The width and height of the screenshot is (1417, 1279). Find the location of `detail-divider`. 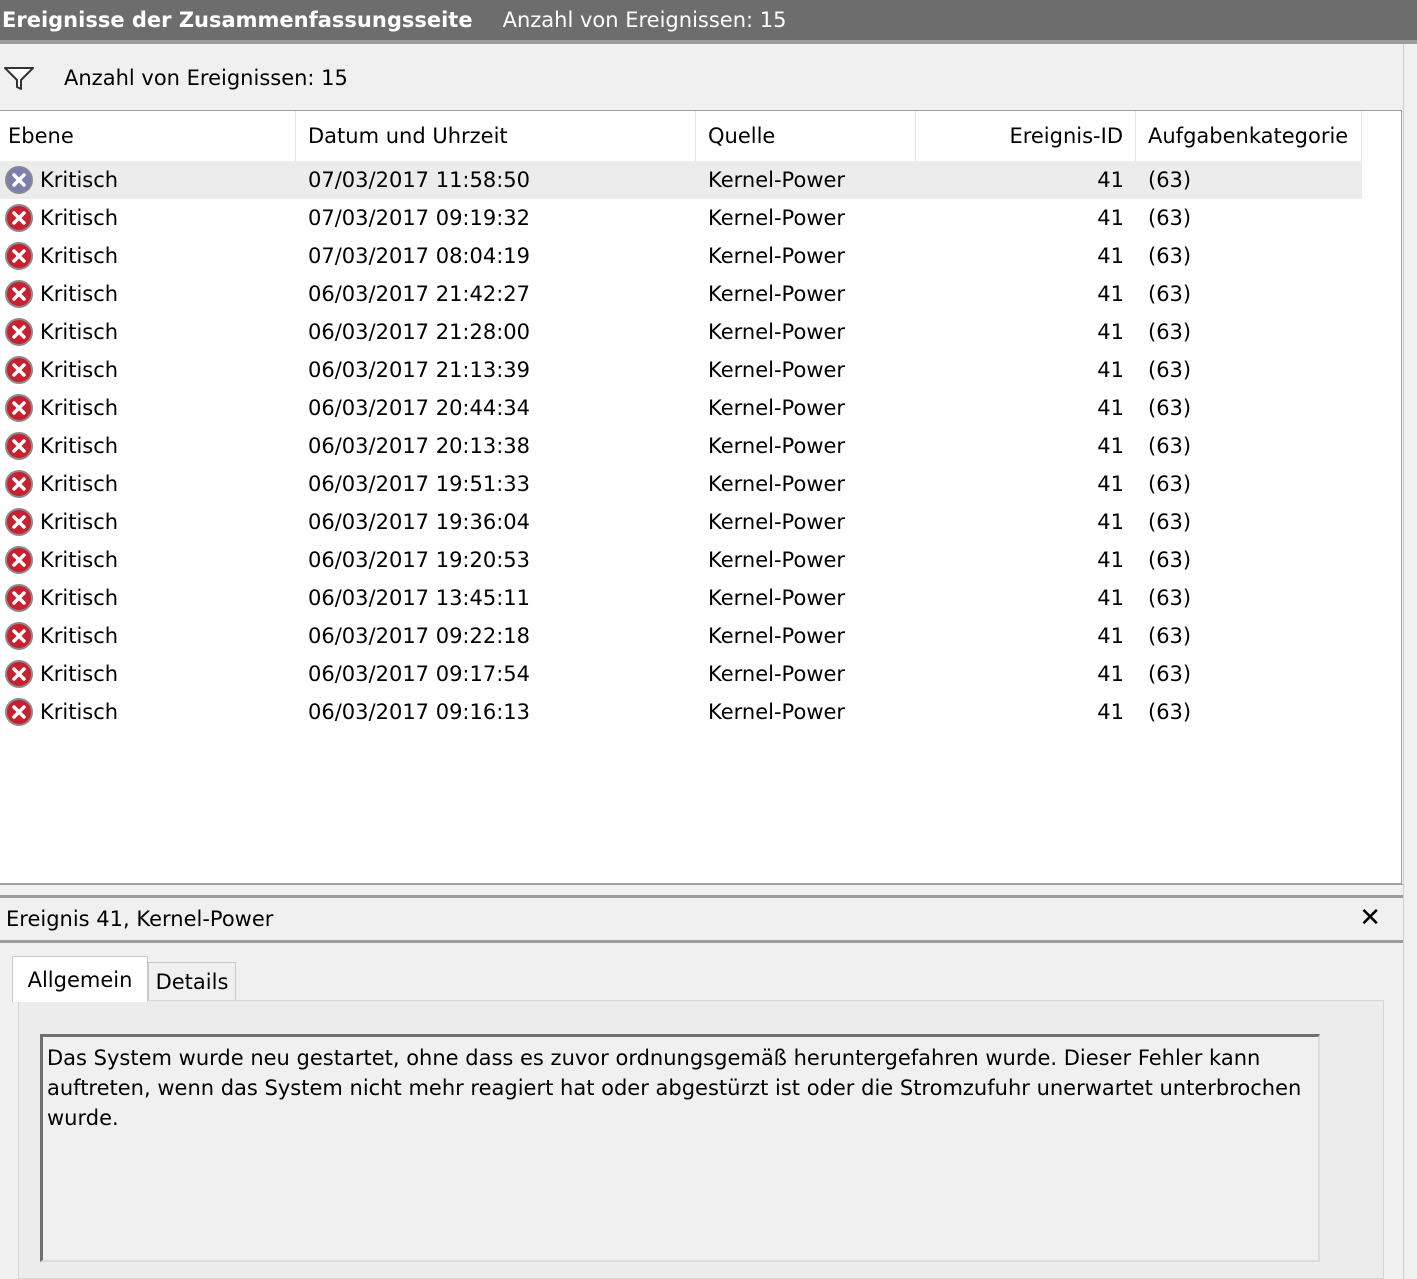

detail-divider is located at coordinates (701, 941).